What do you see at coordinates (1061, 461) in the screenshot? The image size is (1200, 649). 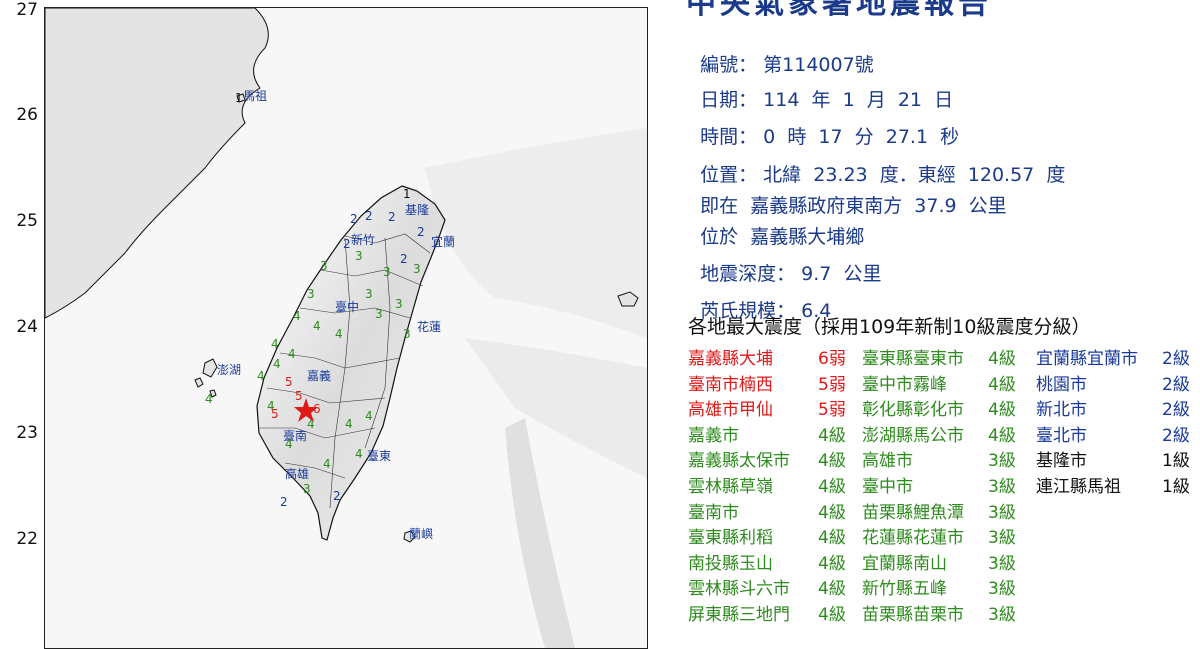 I see `station-name: 基隆市` at bounding box center [1061, 461].